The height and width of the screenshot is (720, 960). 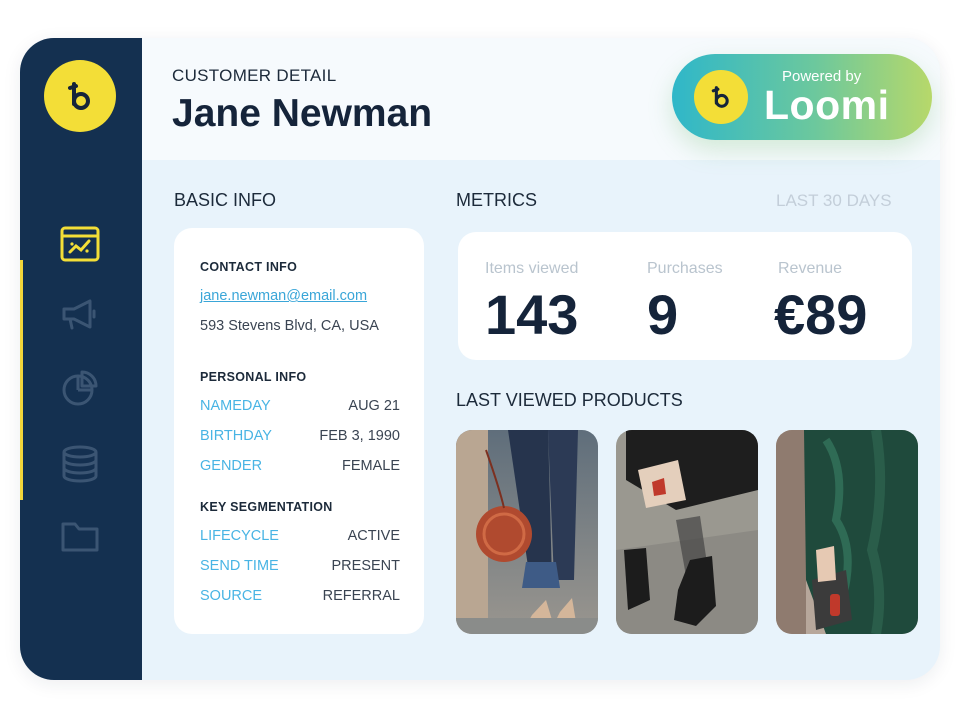 What do you see at coordinates (359, 436) in the screenshot?
I see `info-value: FEB 3, 1990` at bounding box center [359, 436].